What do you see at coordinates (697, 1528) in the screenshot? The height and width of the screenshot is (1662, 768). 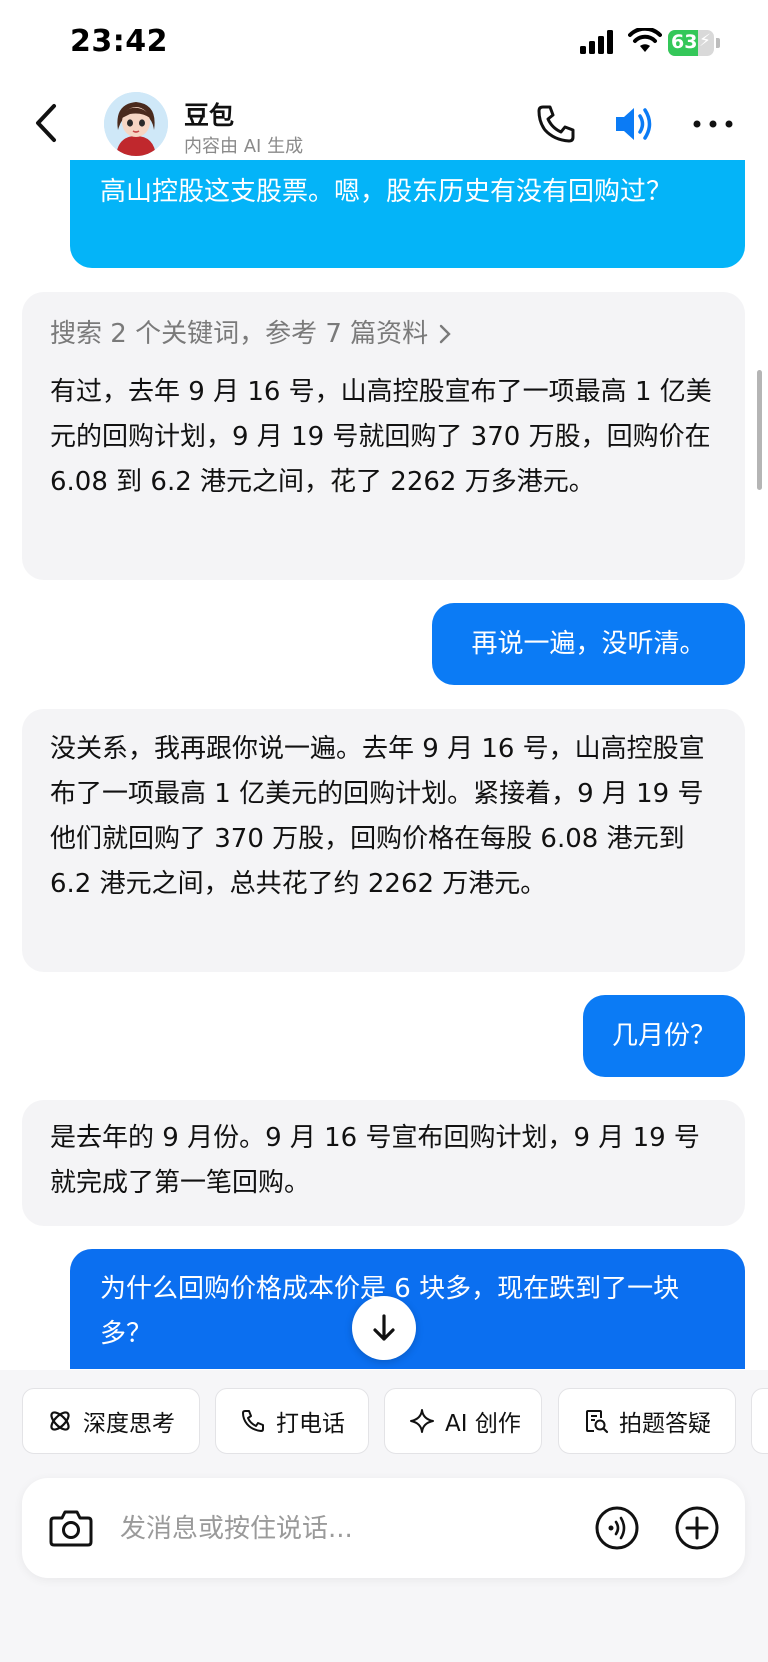 I see `plus-icon` at bounding box center [697, 1528].